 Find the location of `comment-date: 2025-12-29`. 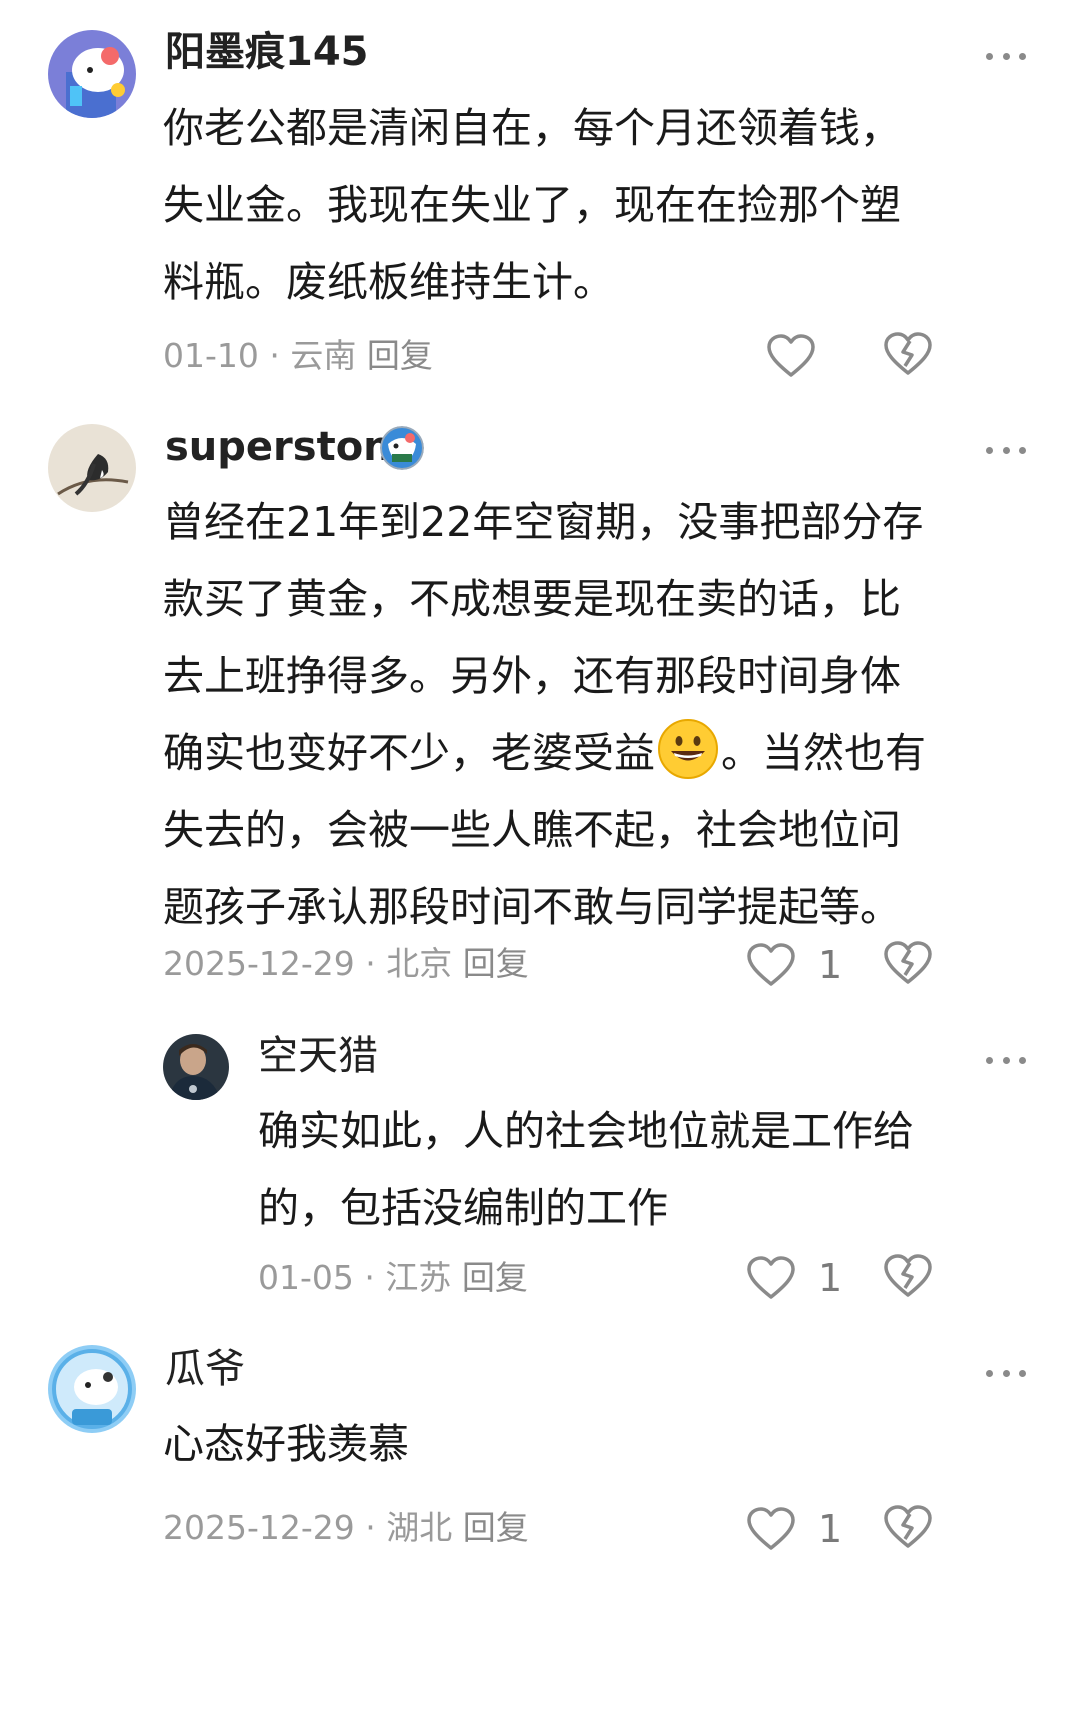

comment-date: 2025-12-29 is located at coordinates (259, 1527).